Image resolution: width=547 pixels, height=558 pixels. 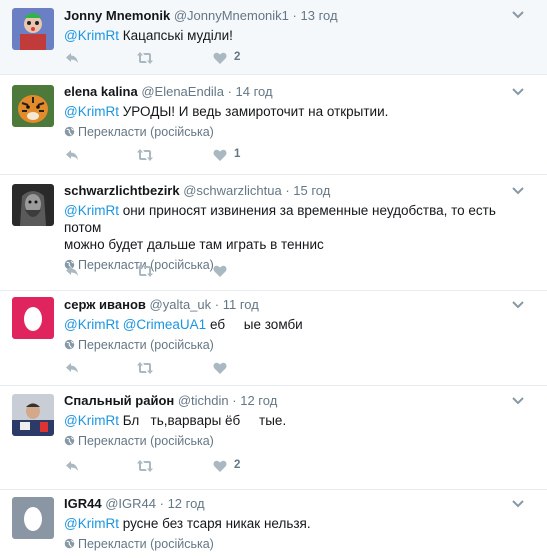 I want to click on tweet-text: @KrimRt Кацапські муділи!, so click(x=299, y=35).